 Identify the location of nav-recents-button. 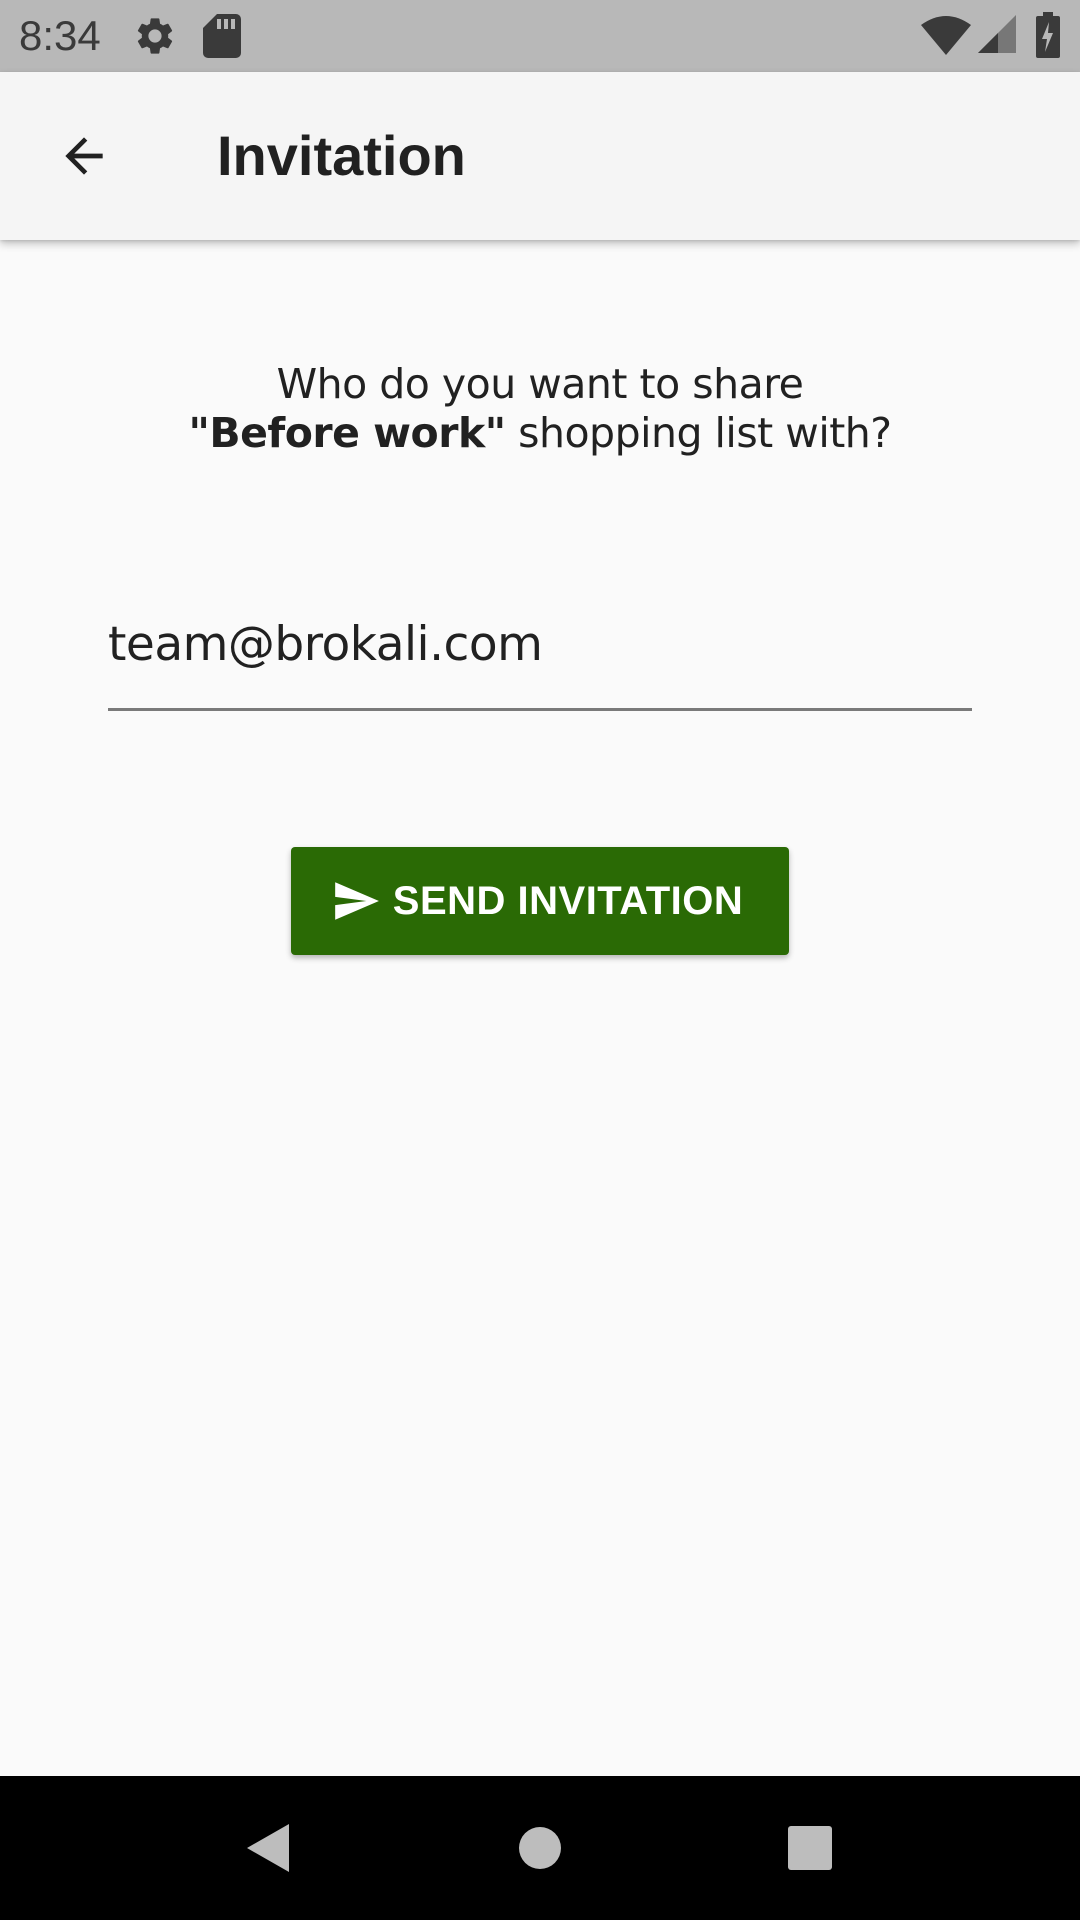
(810, 1848).